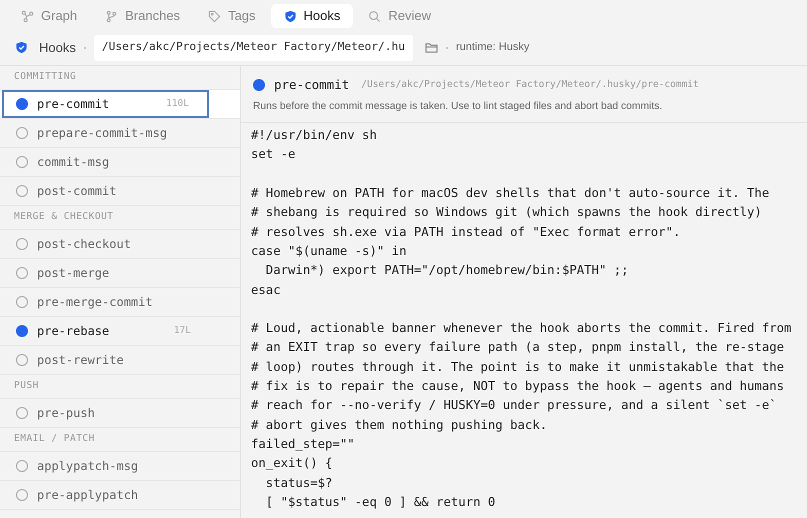 The image size is (807, 518). Describe the element at coordinates (273, 155) in the screenshot. I see `code-line: set -e` at that location.